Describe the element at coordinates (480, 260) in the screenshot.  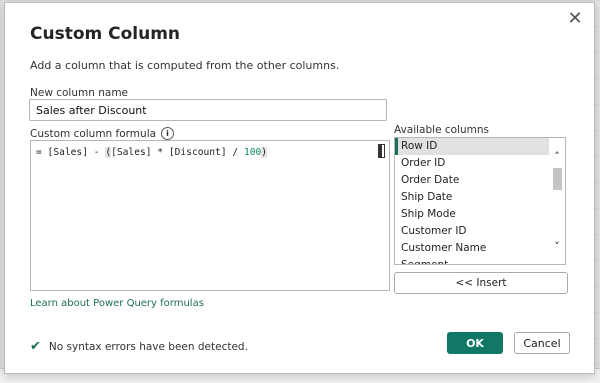
I see `available-column-item: Segment` at that location.